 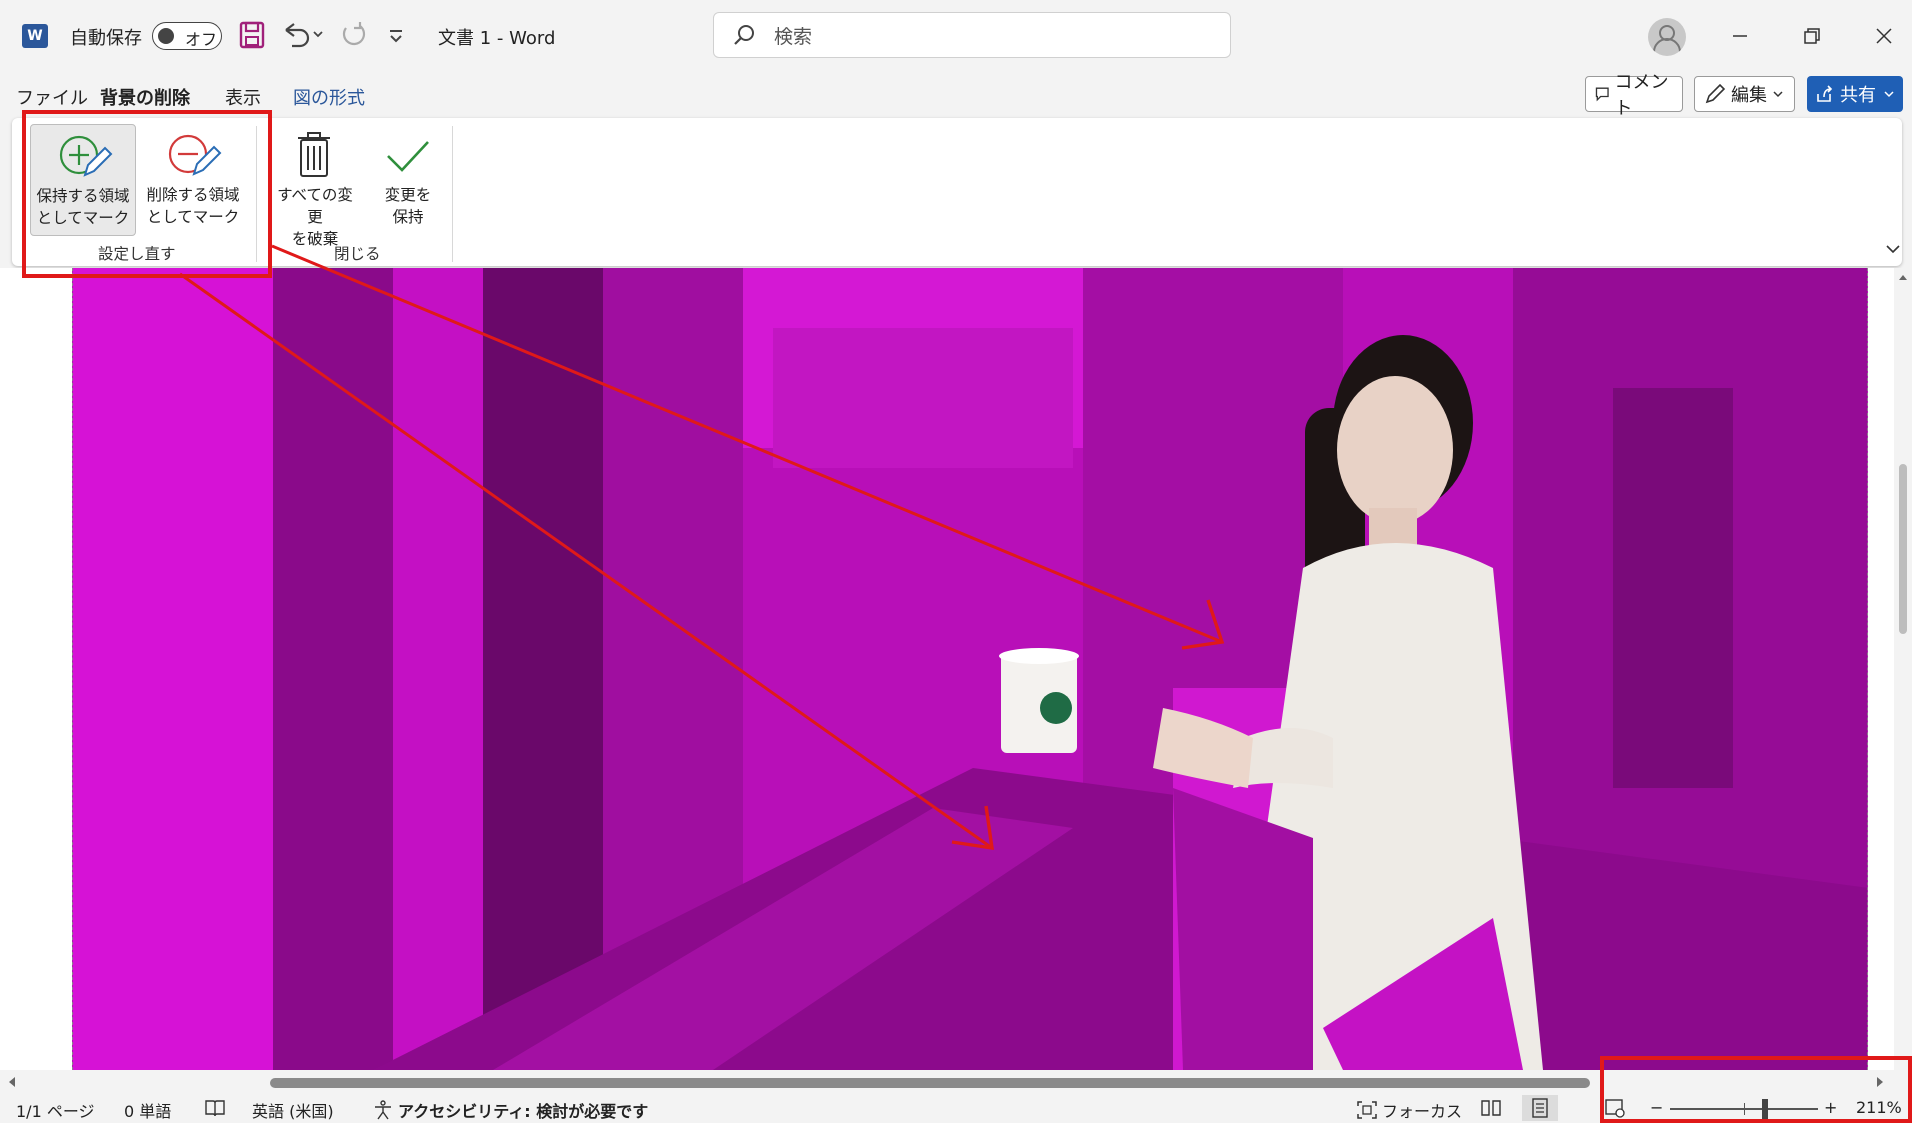 I want to click on focus-label: フォーカス, so click(x=1422, y=1111).